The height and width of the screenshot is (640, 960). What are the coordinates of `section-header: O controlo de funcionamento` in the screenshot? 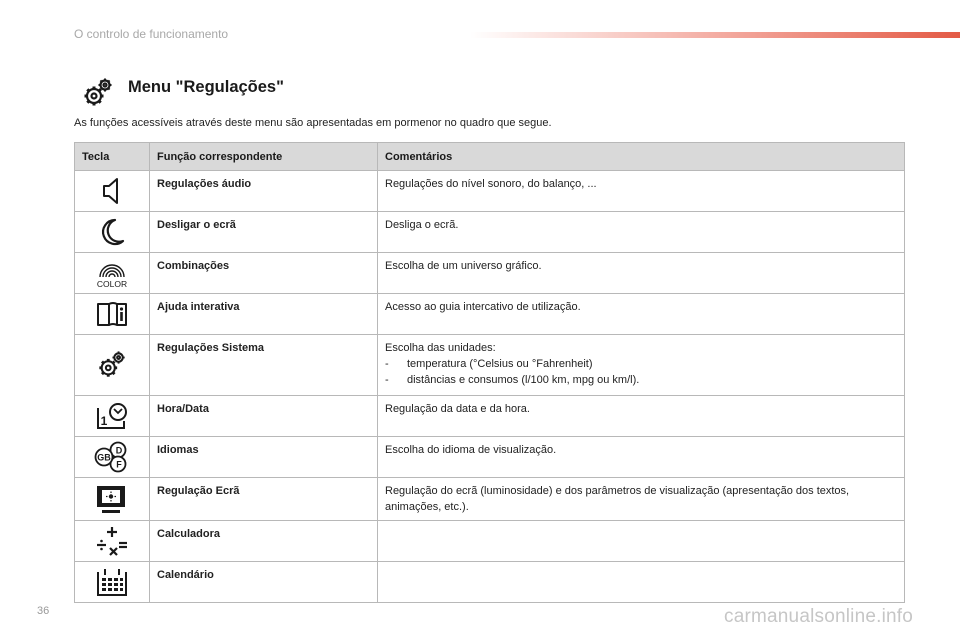 It's located at (151, 34).